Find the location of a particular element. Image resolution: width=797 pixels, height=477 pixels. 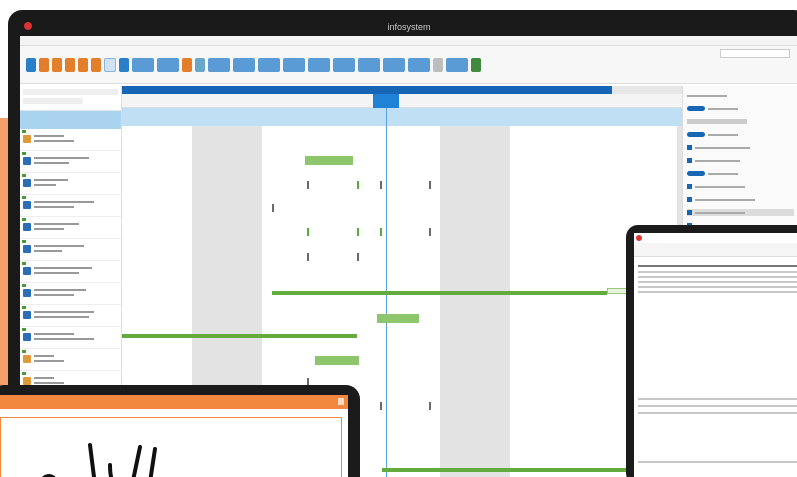

filter-row is located at coordinates (70, 100).